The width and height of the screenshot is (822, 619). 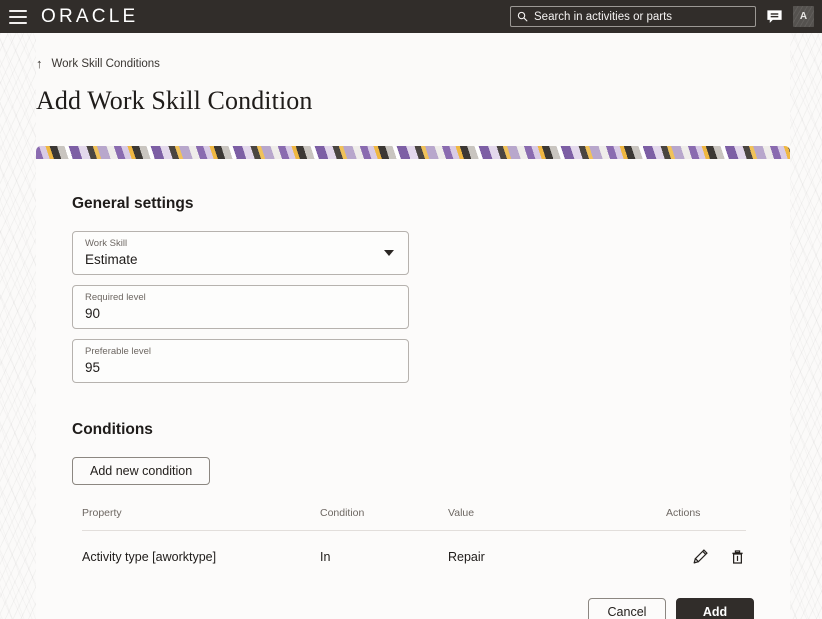 I want to click on row-action-buttons, so click(x=706, y=557).